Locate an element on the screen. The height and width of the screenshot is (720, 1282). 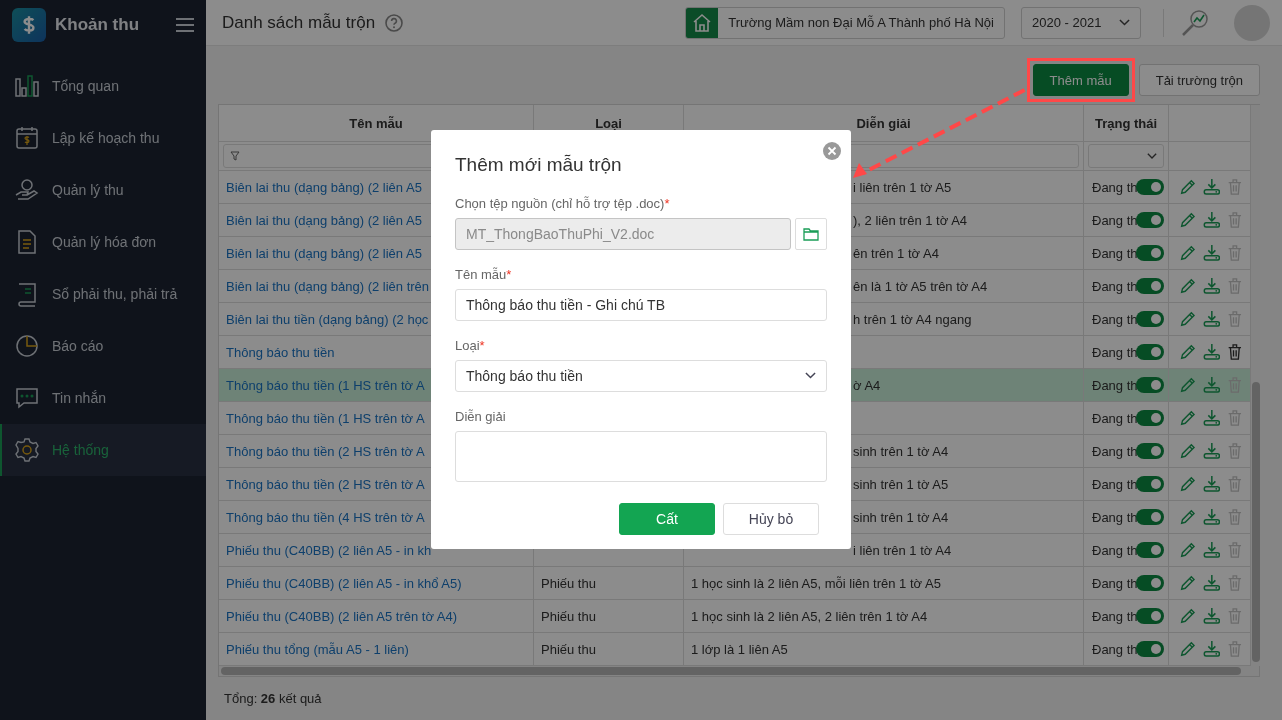
sidebar-item: Quản lý hóa đơn is located at coordinates (103, 242).